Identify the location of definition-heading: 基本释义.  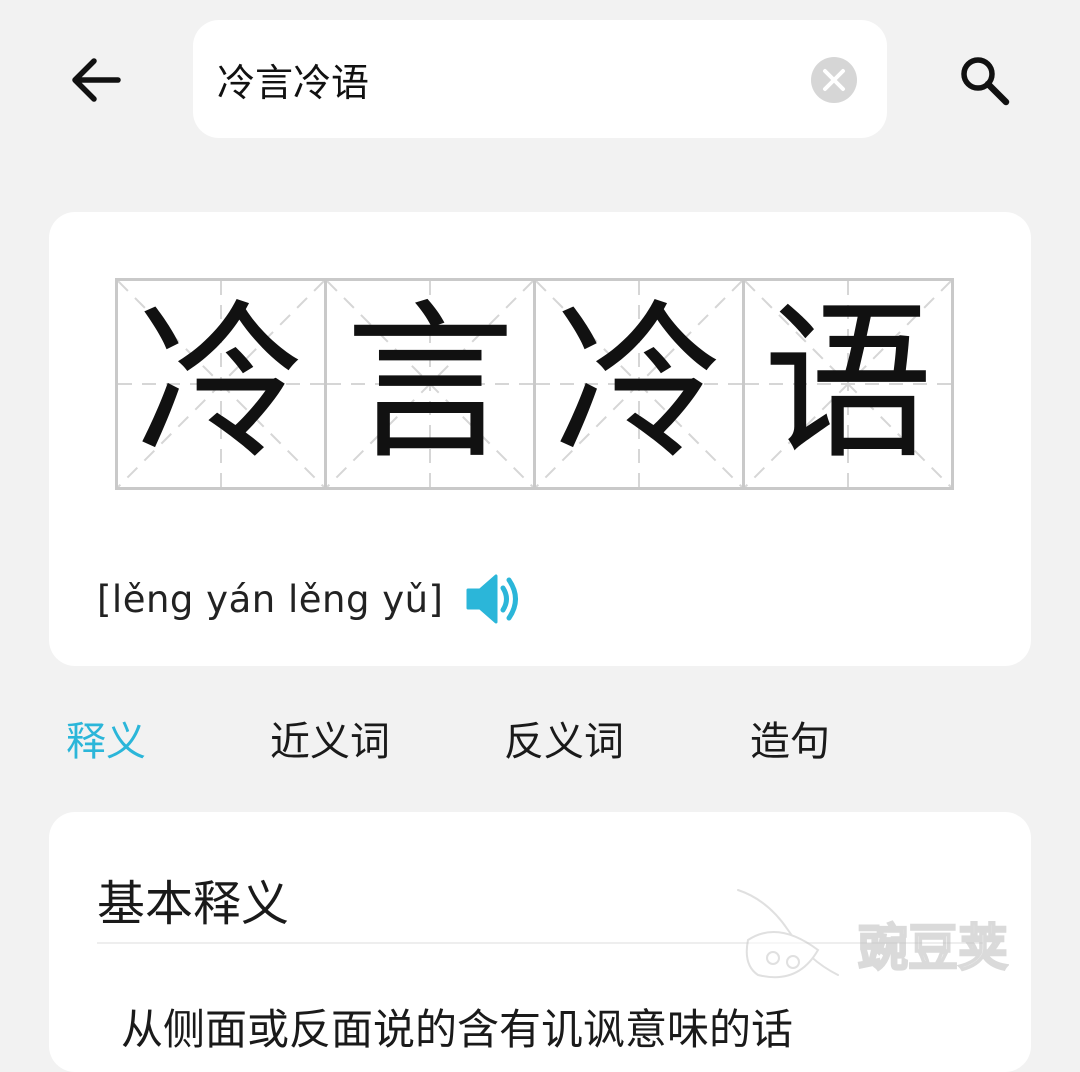
(193, 904).